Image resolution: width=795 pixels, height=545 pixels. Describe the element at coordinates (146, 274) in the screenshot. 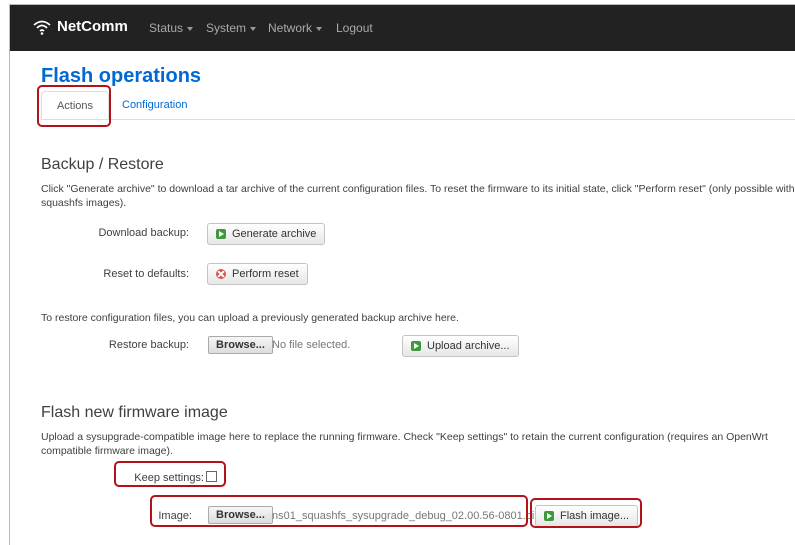

I see `reset-defaults-label: Reset to defaults:` at that location.